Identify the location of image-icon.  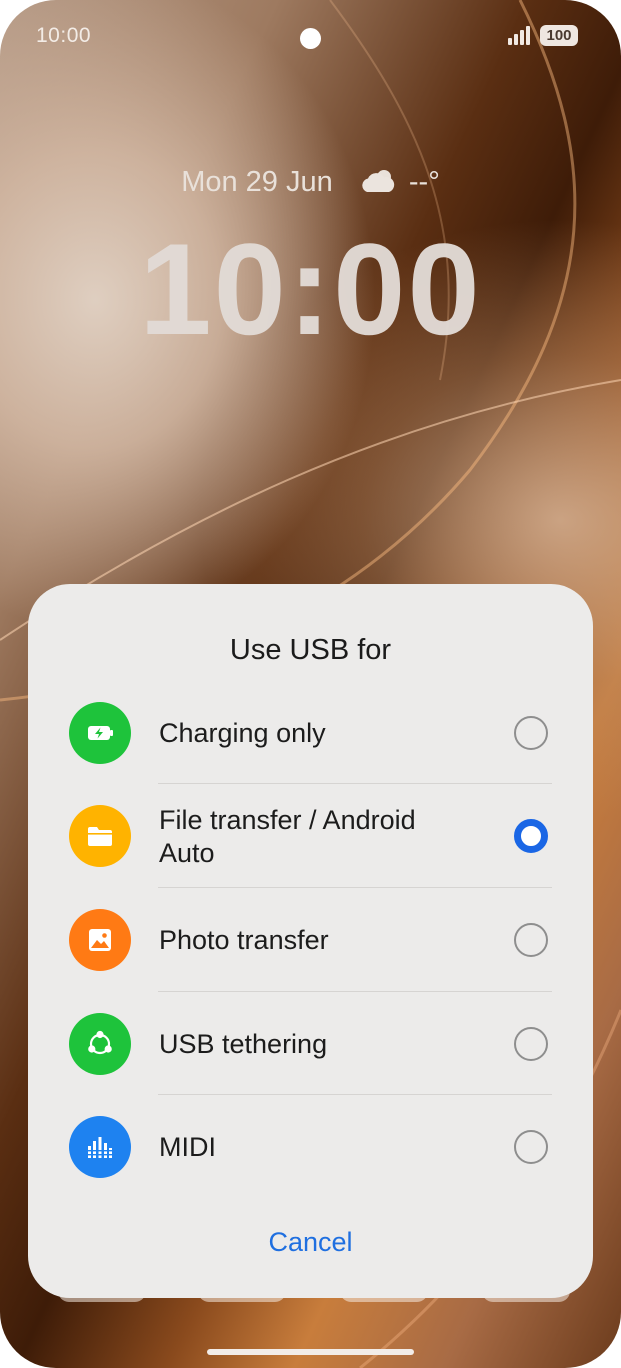
(100, 940).